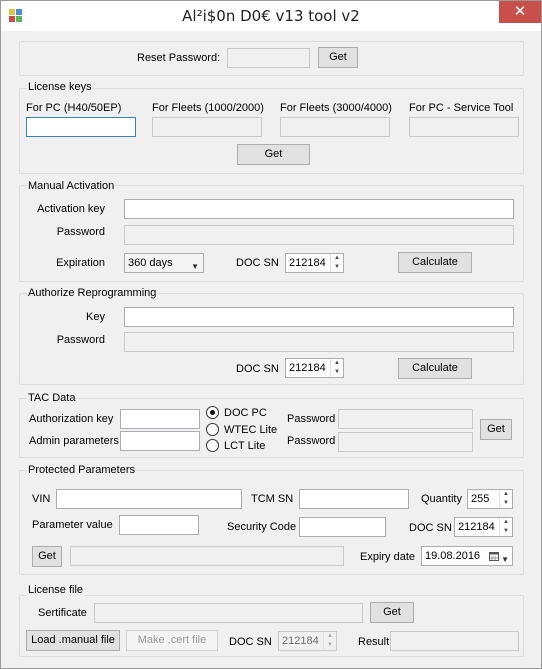 This screenshot has width=542, height=669. I want to click on make-cert-file-button: Make .cert file, so click(172, 640).